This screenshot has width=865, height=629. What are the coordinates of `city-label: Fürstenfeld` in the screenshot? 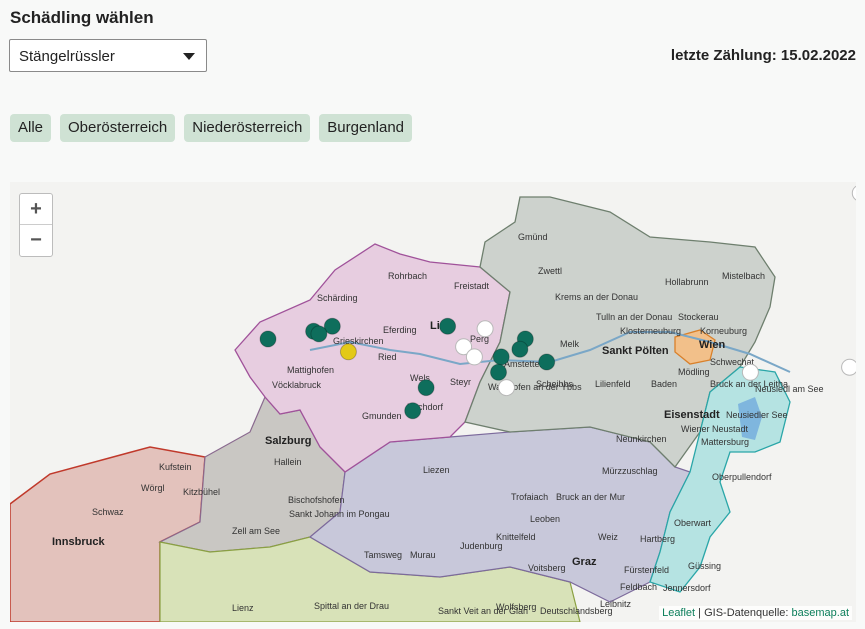 It's located at (646, 570).